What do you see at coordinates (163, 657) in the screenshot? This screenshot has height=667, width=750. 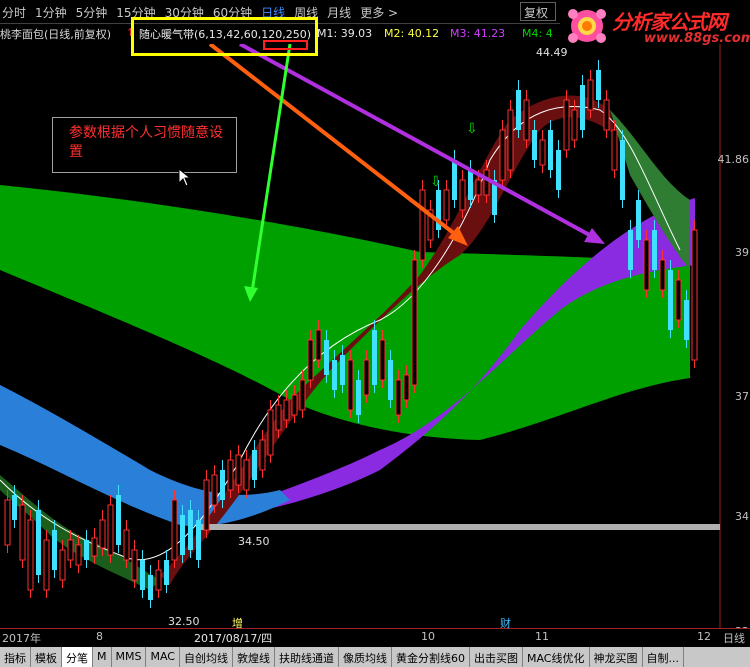 I see `bottom-tab: MAC` at bounding box center [163, 657].